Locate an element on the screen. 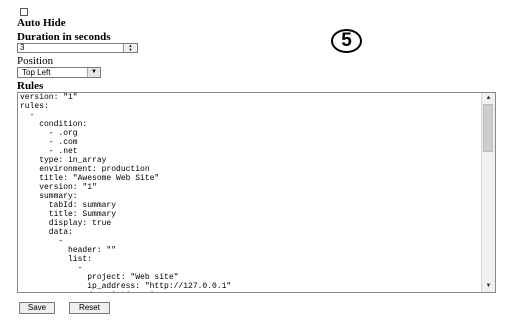  duration-value: 3 is located at coordinates (22, 47).